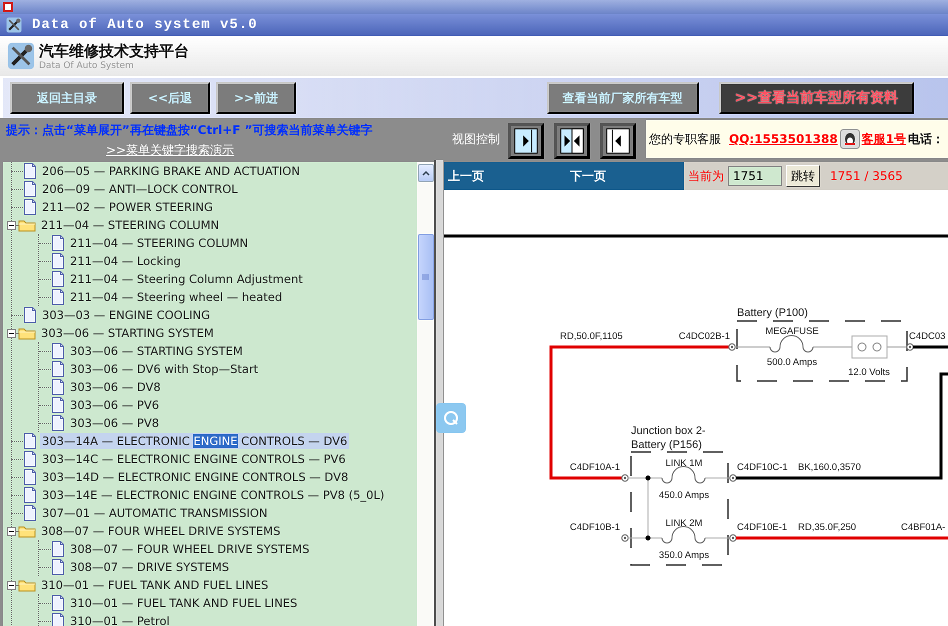 This screenshot has width=948, height=626. I want to click on battery-icon, so click(870, 347).